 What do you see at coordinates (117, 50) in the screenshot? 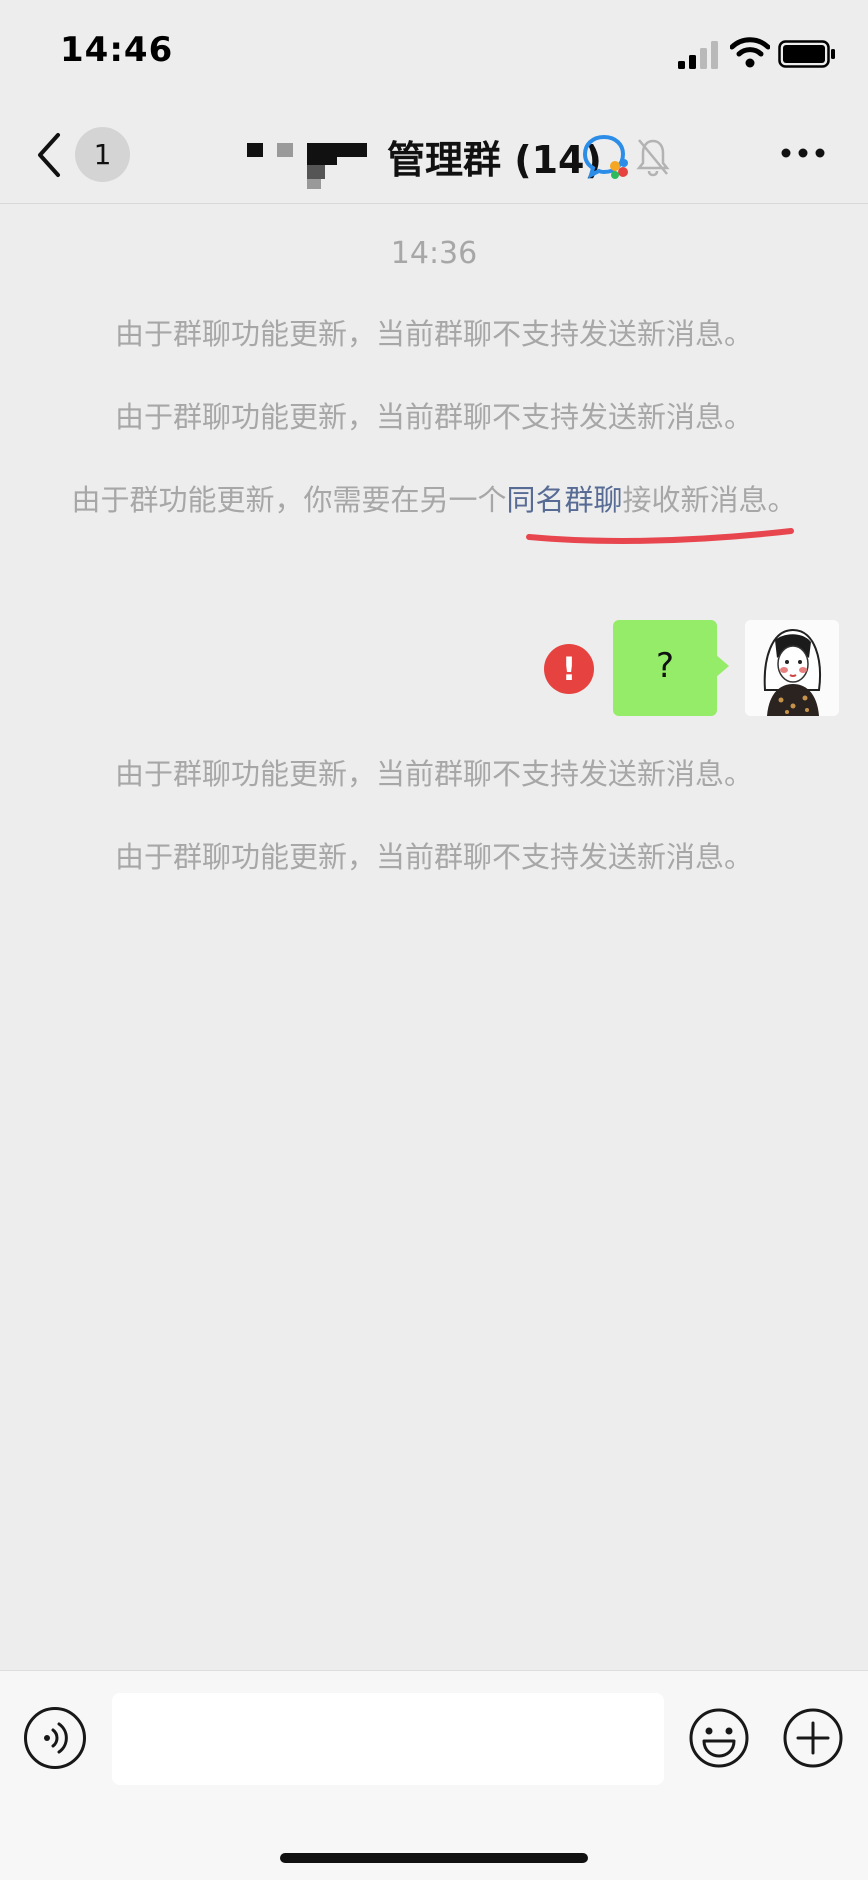
I see `status-time: 14:46` at bounding box center [117, 50].